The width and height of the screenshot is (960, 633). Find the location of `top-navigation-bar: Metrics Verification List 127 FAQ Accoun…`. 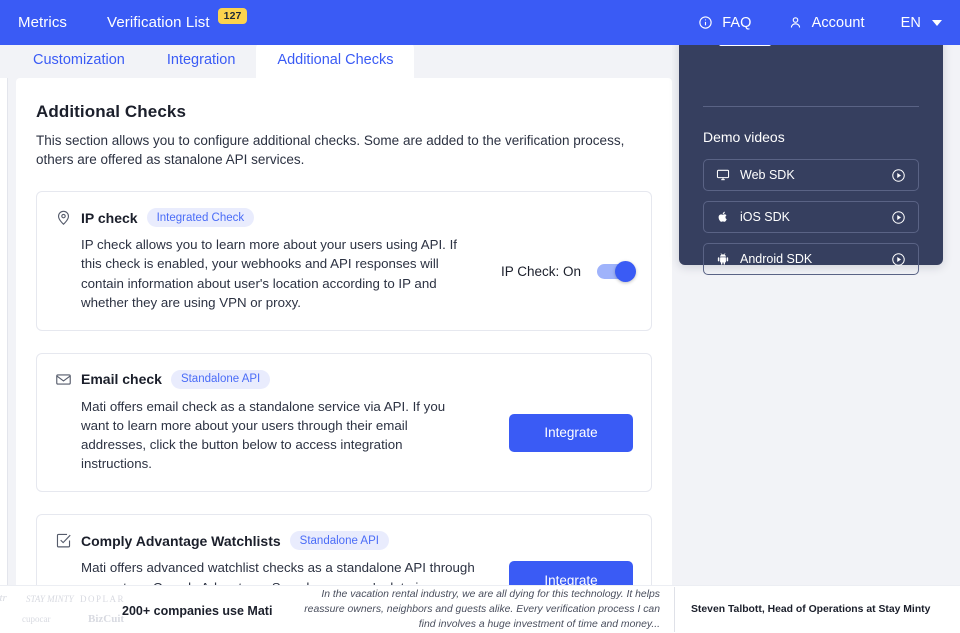

top-navigation-bar: Metrics Verification List 127 FAQ Accoun… is located at coordinates (480, 22).